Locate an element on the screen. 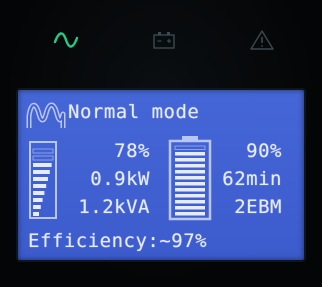  operating-mode: Normal mode is located at coordinates (134, 112).